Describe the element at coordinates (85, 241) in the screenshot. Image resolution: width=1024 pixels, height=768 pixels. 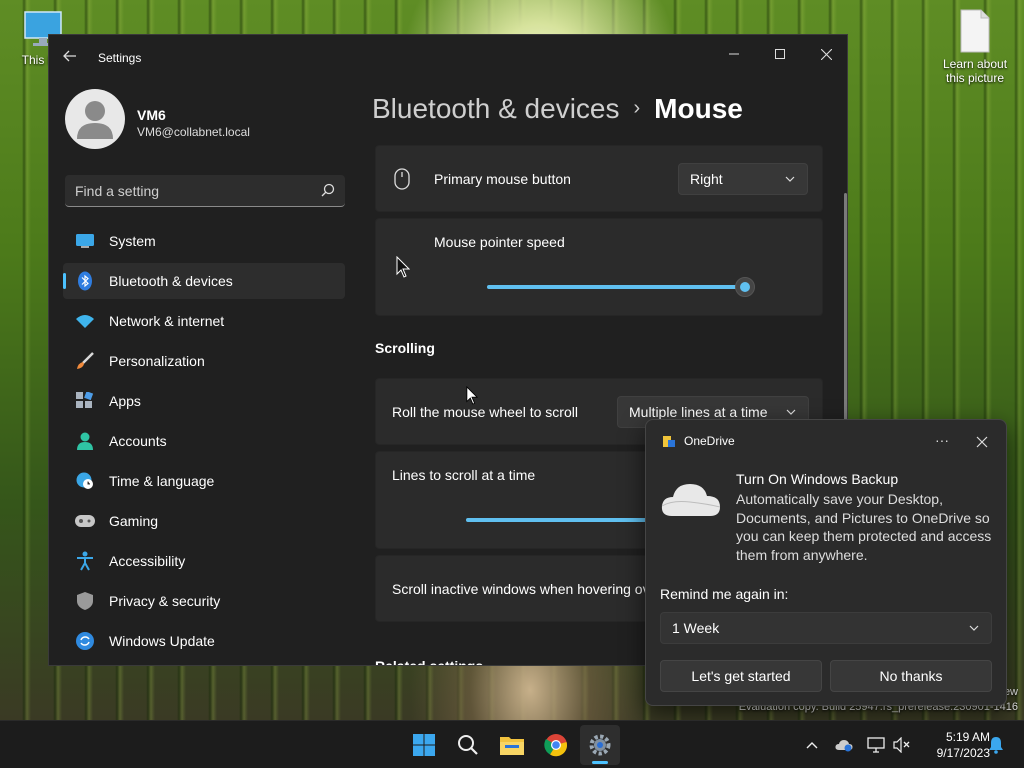
I see `system-icon` at that location.